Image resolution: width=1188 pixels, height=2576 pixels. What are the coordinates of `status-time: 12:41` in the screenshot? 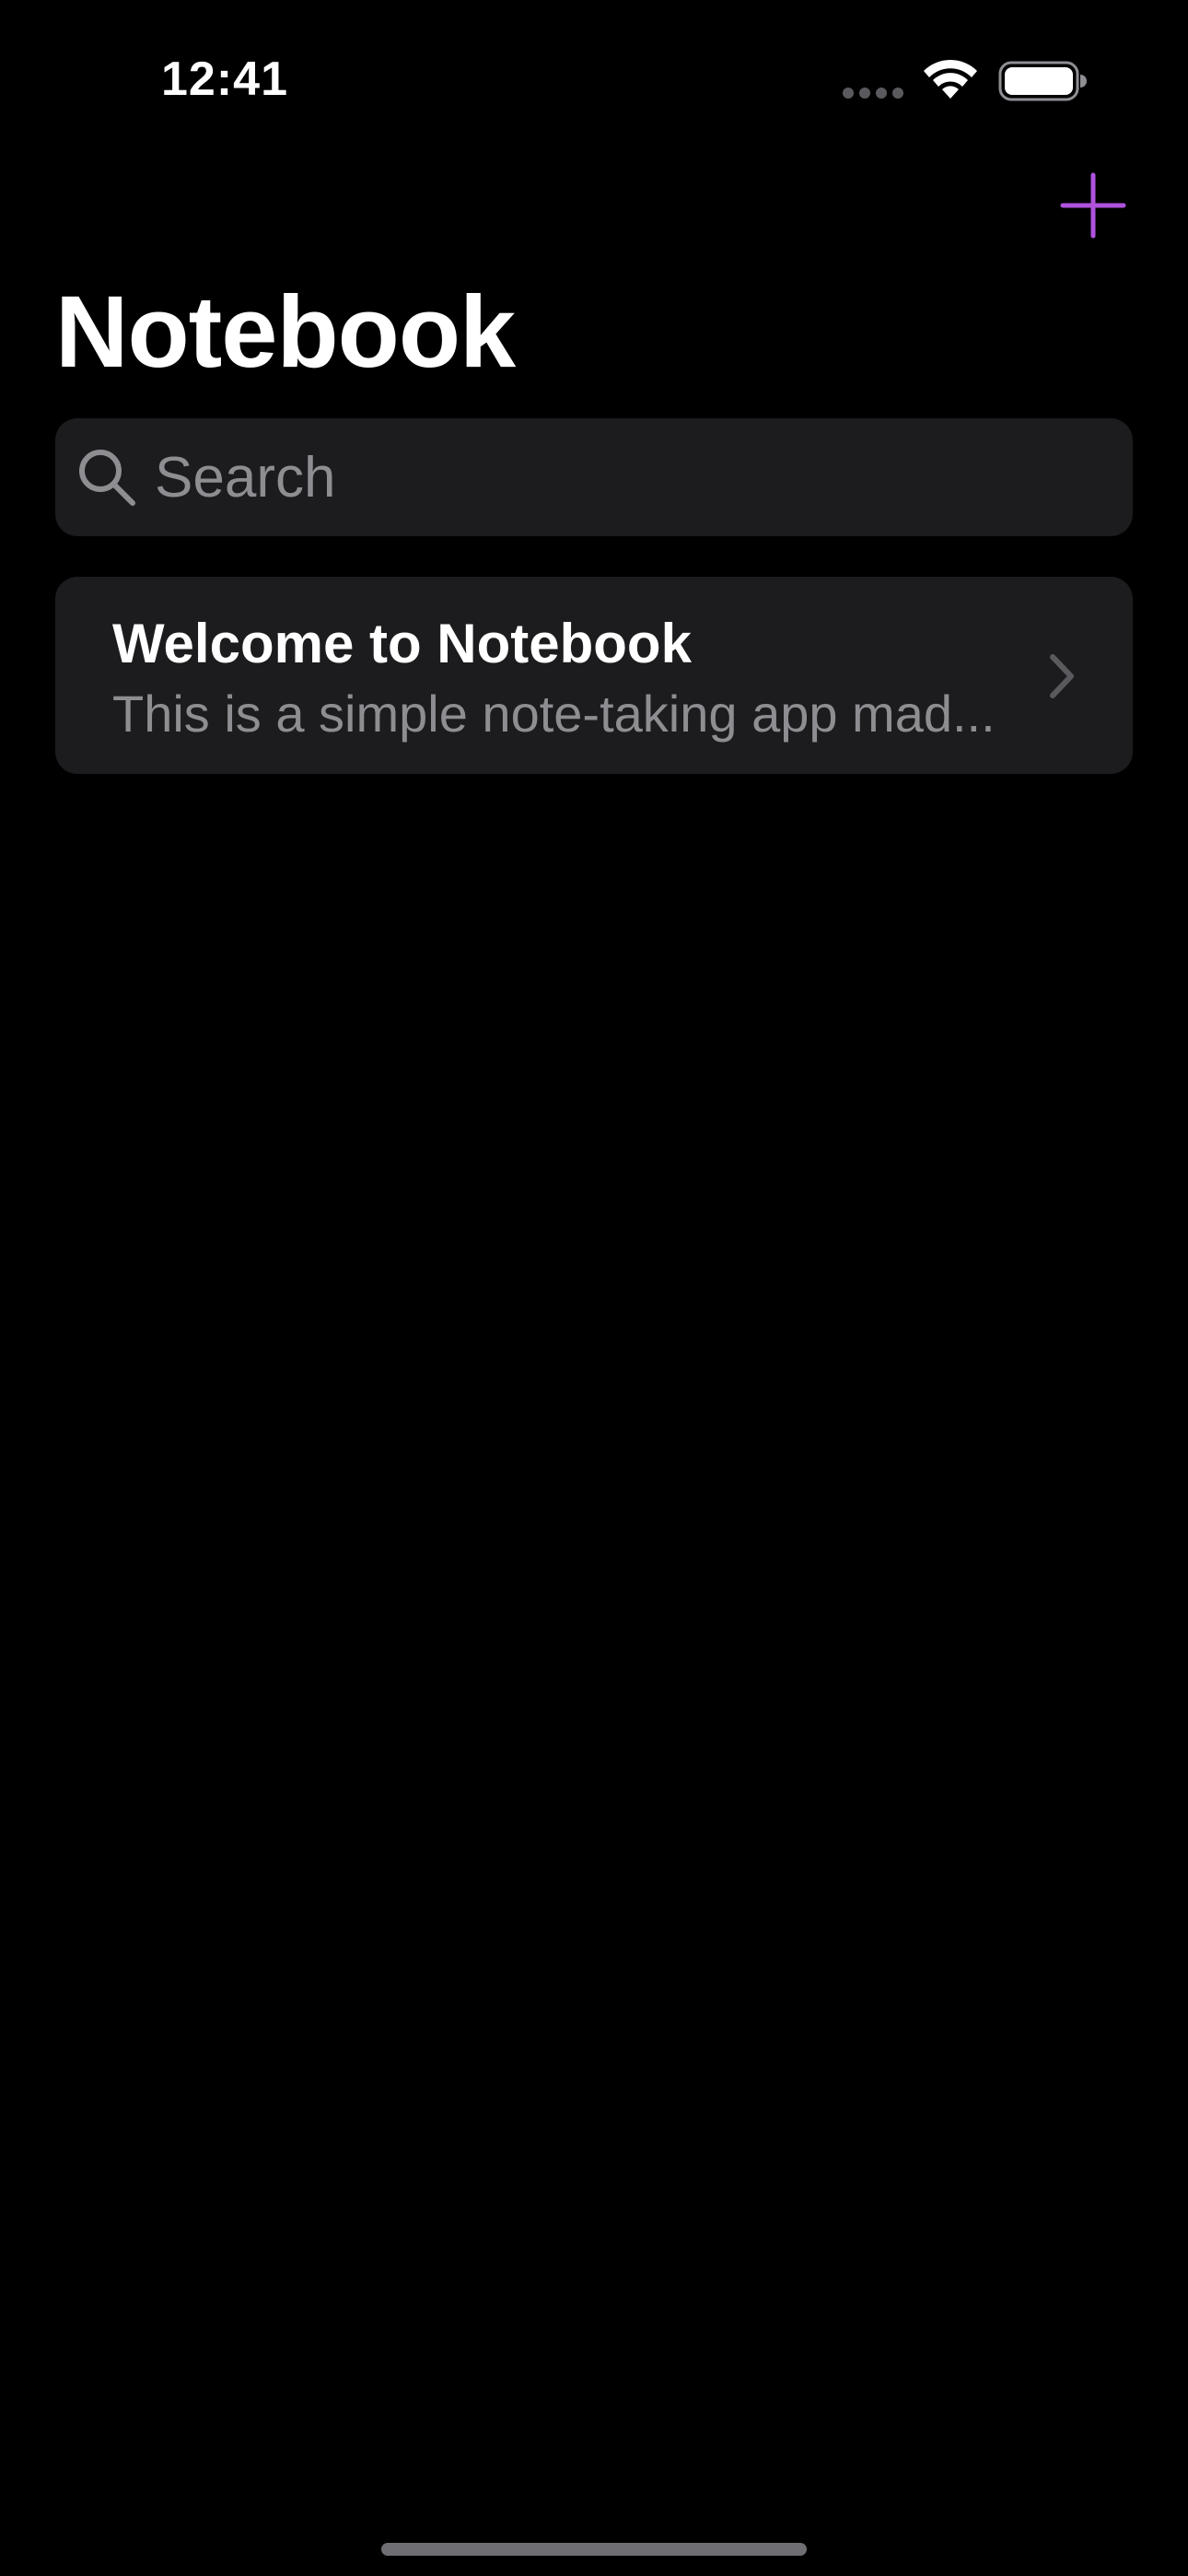 It's located at (224, 79).